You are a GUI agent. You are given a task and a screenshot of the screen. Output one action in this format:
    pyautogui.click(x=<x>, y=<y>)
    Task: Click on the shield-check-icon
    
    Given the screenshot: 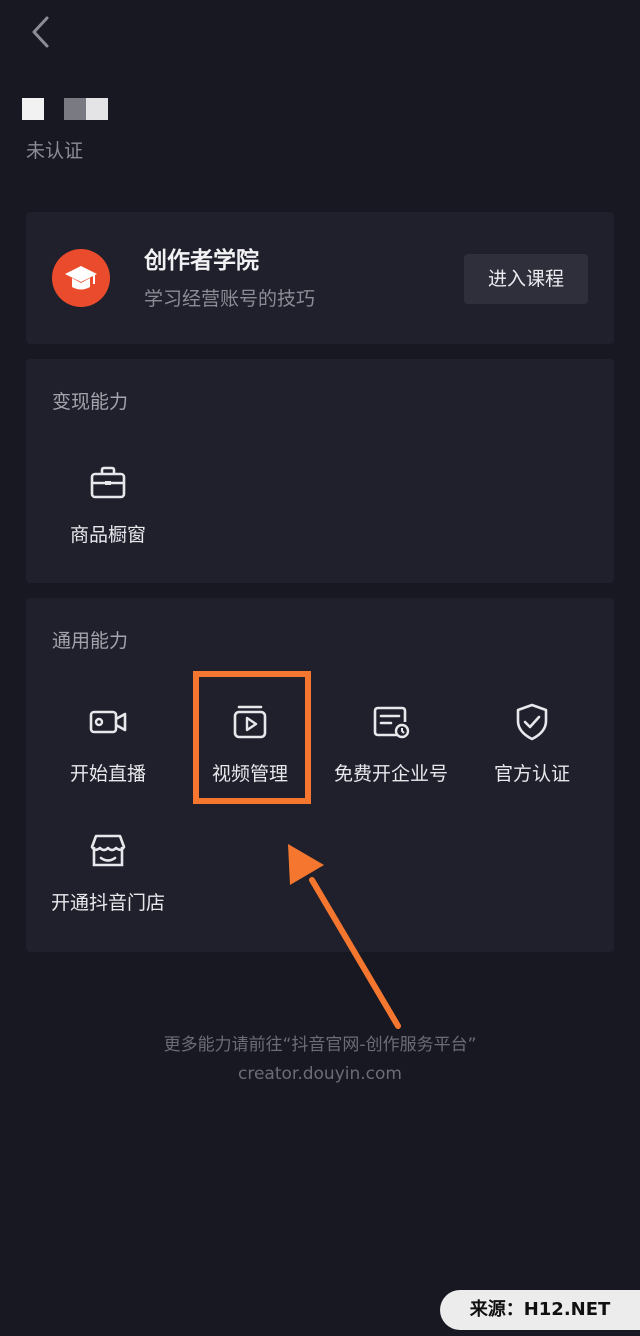 What is the action you would take?
    pyautogui.click(x=532, y=722)
    